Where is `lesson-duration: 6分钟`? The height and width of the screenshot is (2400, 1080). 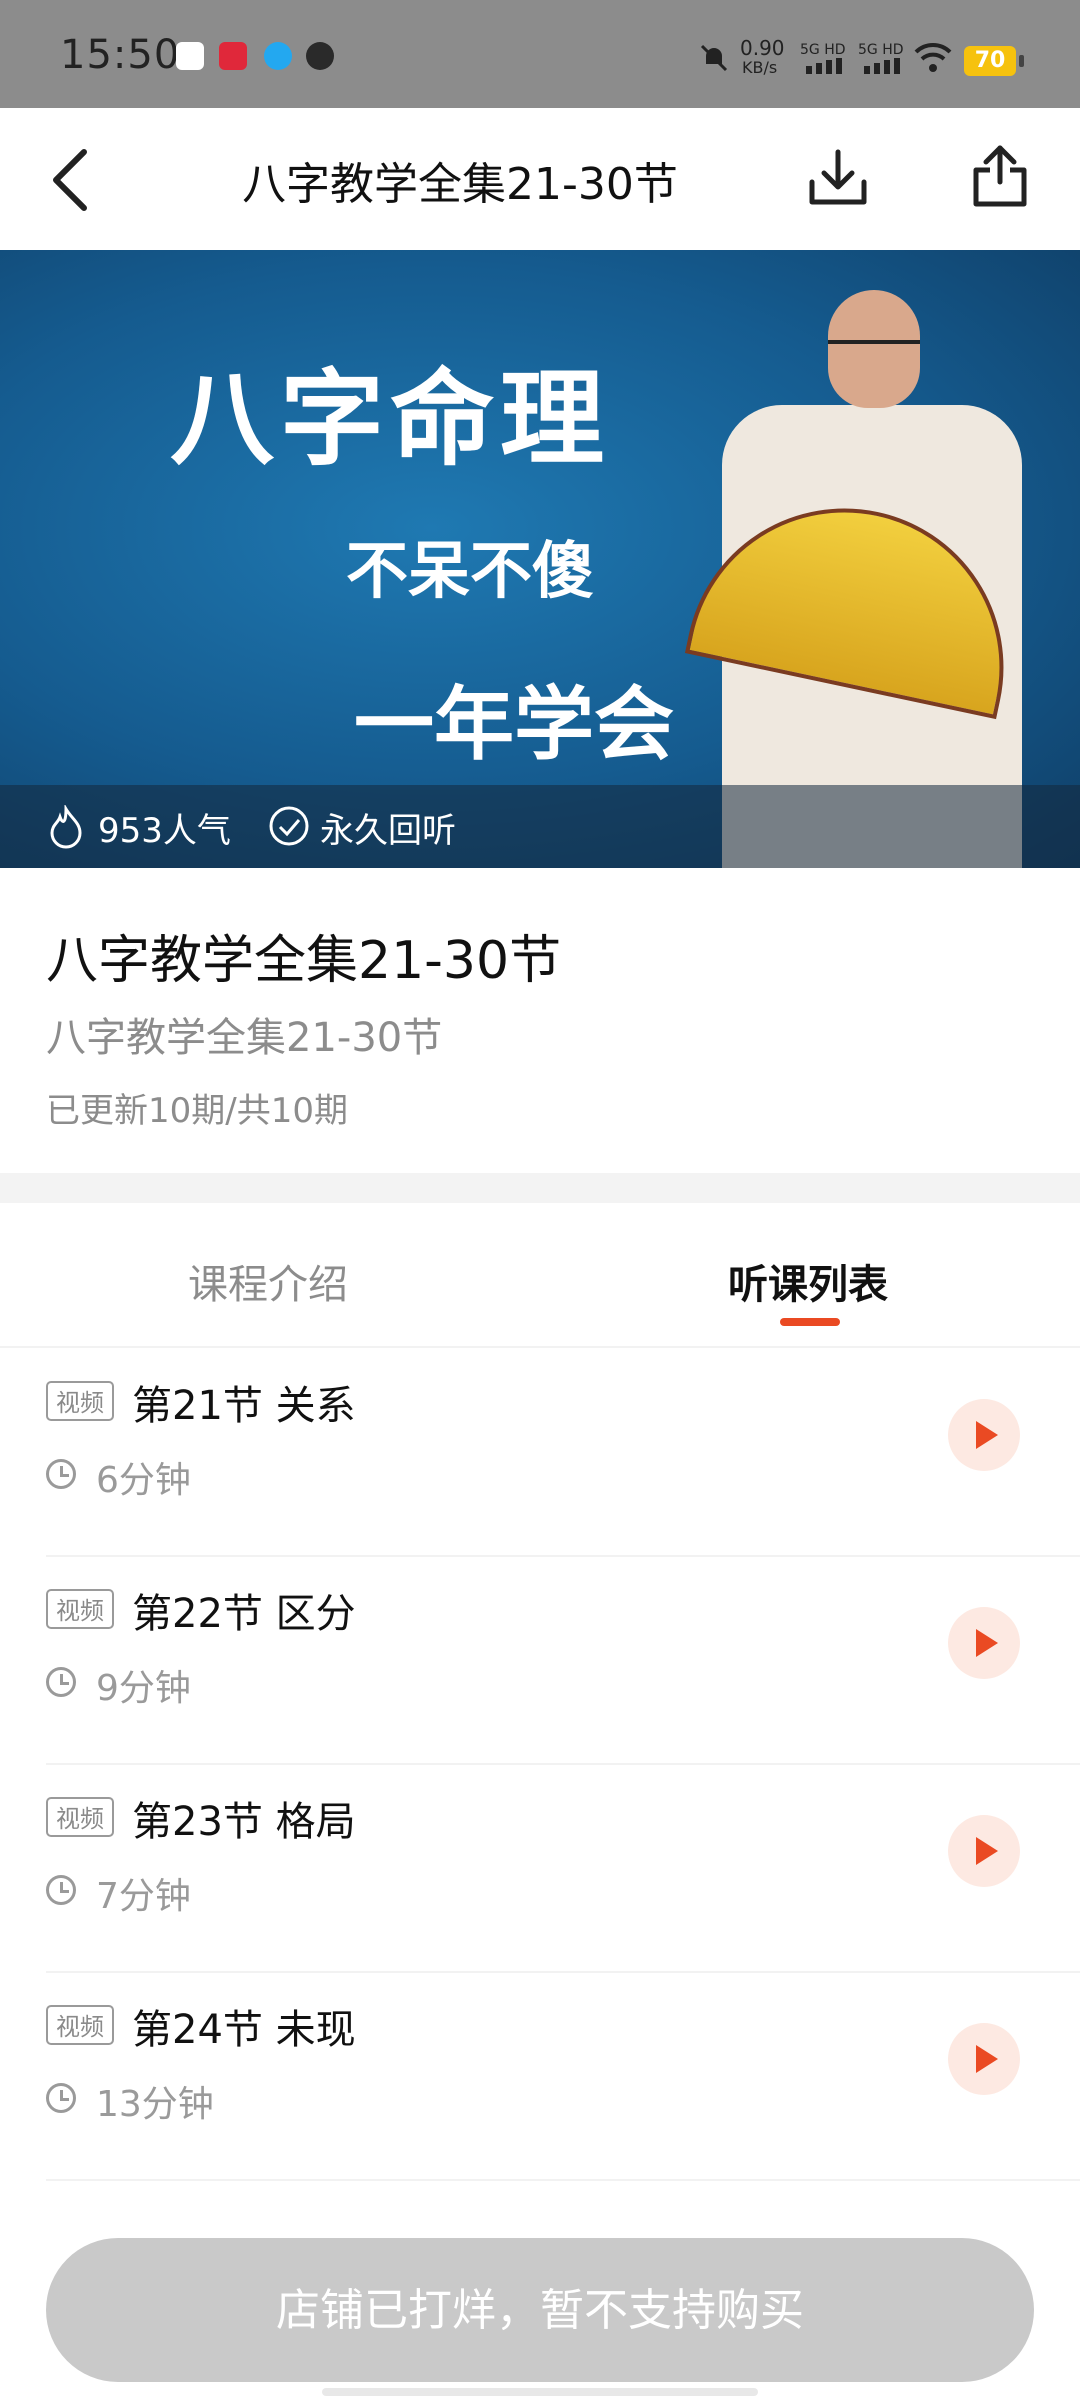
lesson-duration: 6分钟 is located at coordinates (143, 1480).